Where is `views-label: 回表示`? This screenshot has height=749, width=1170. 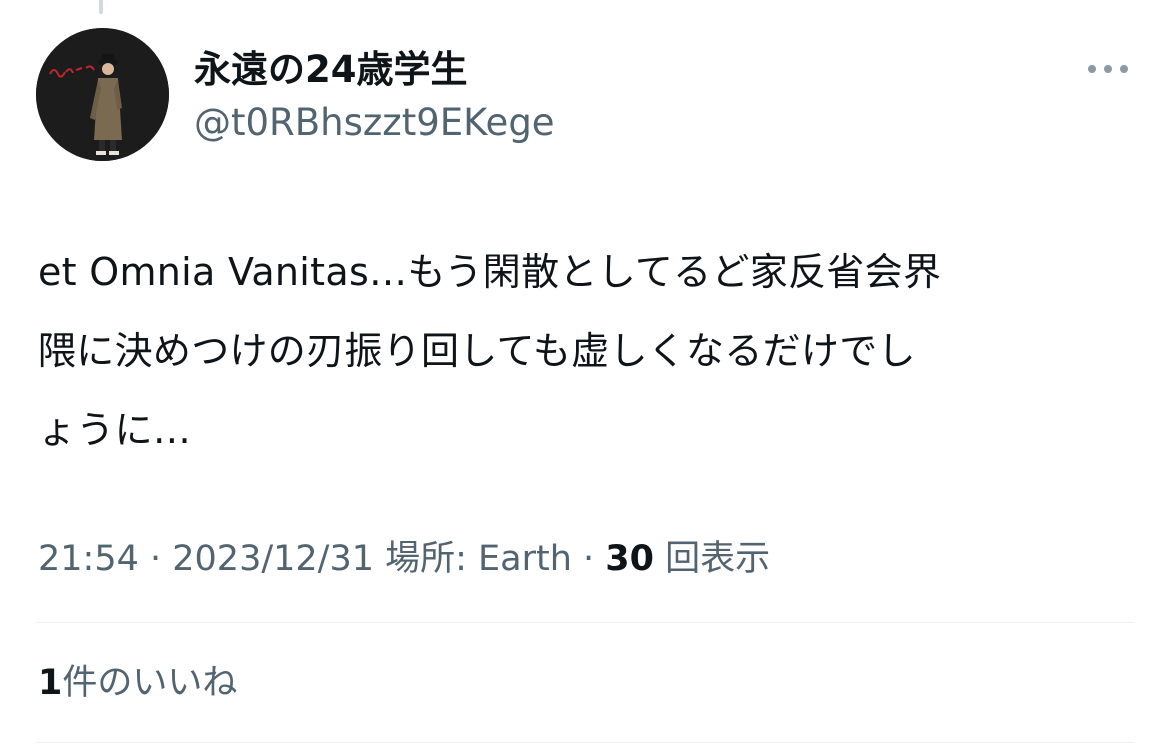
views-label: 回表示 is located at coordinates (712, 559).